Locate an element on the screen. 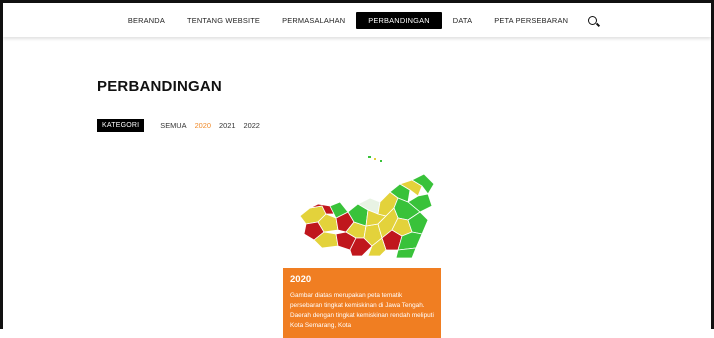 This screenshot has height=338, width=714. filter-bar: KATEGORI SEMUA 2020 2021 2022 is located at coordinates (178, 125).